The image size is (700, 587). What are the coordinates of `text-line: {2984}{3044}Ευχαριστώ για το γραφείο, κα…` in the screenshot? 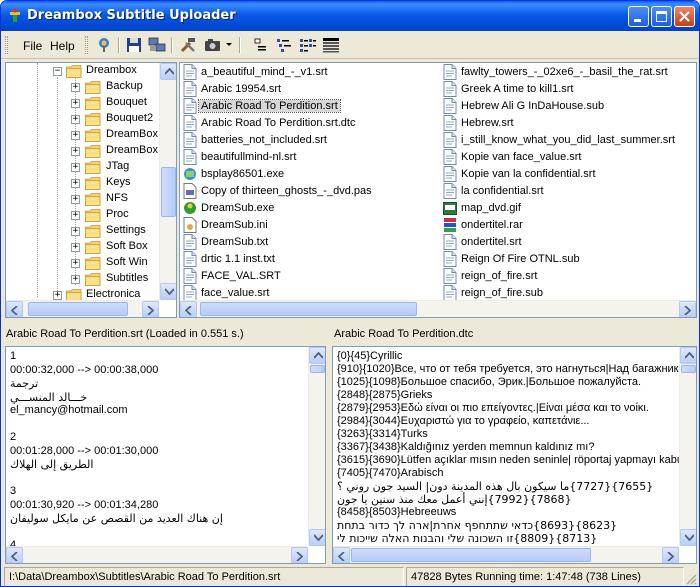 It's located at (463, 421).